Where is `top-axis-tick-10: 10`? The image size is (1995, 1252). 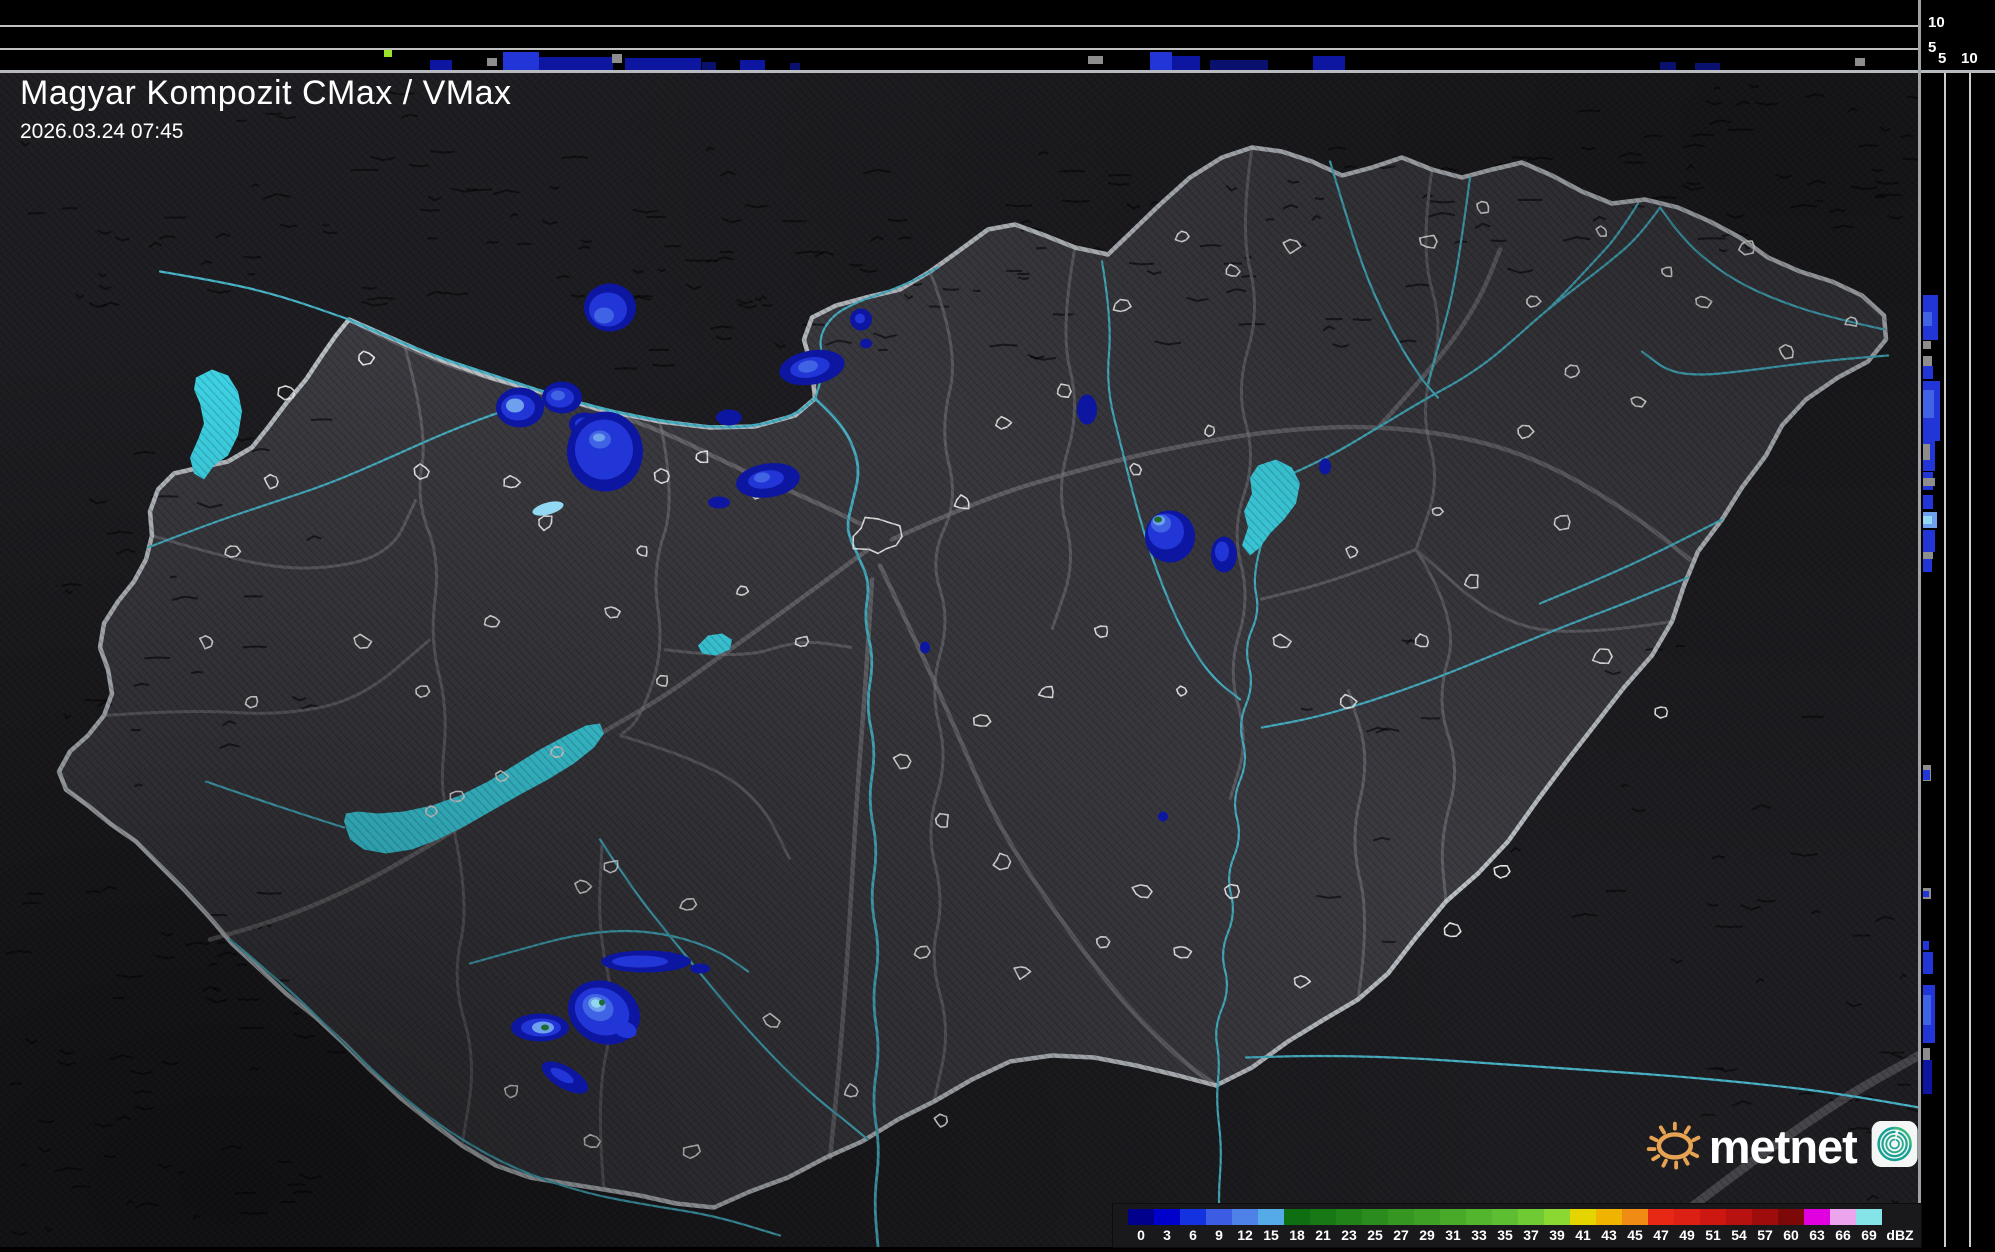
top-axis-tick-10: 10 is located at coordinates (1936, 22).